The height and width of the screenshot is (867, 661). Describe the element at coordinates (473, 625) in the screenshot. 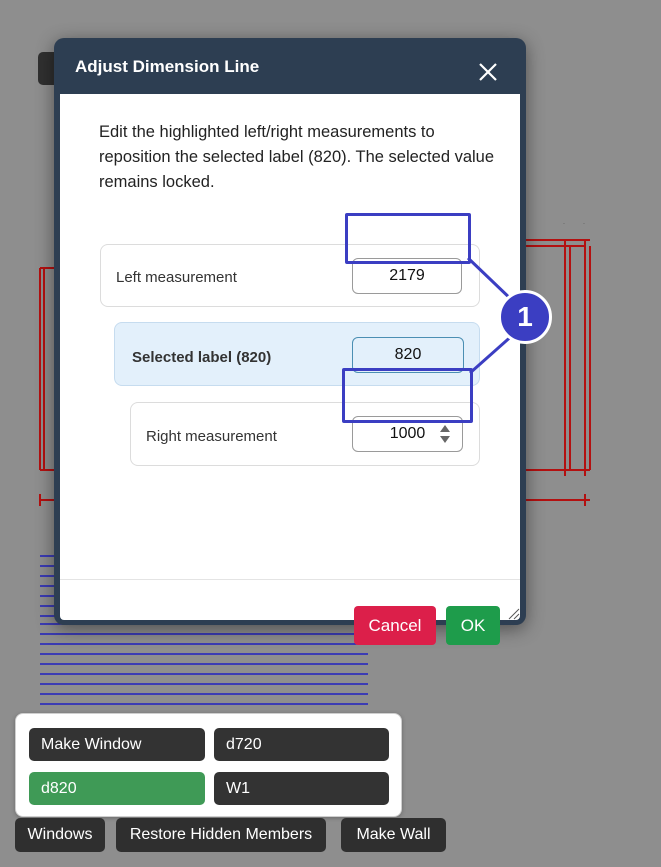

I see `ok-button: OK` at that location.